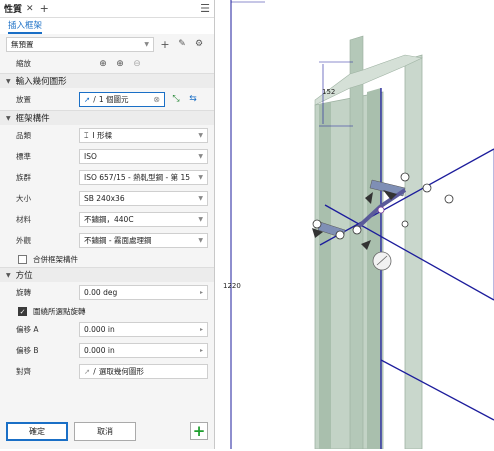  Describe the element at coordinates (23, 198) in the screenshot. I see `size-label: 大小` at that location.